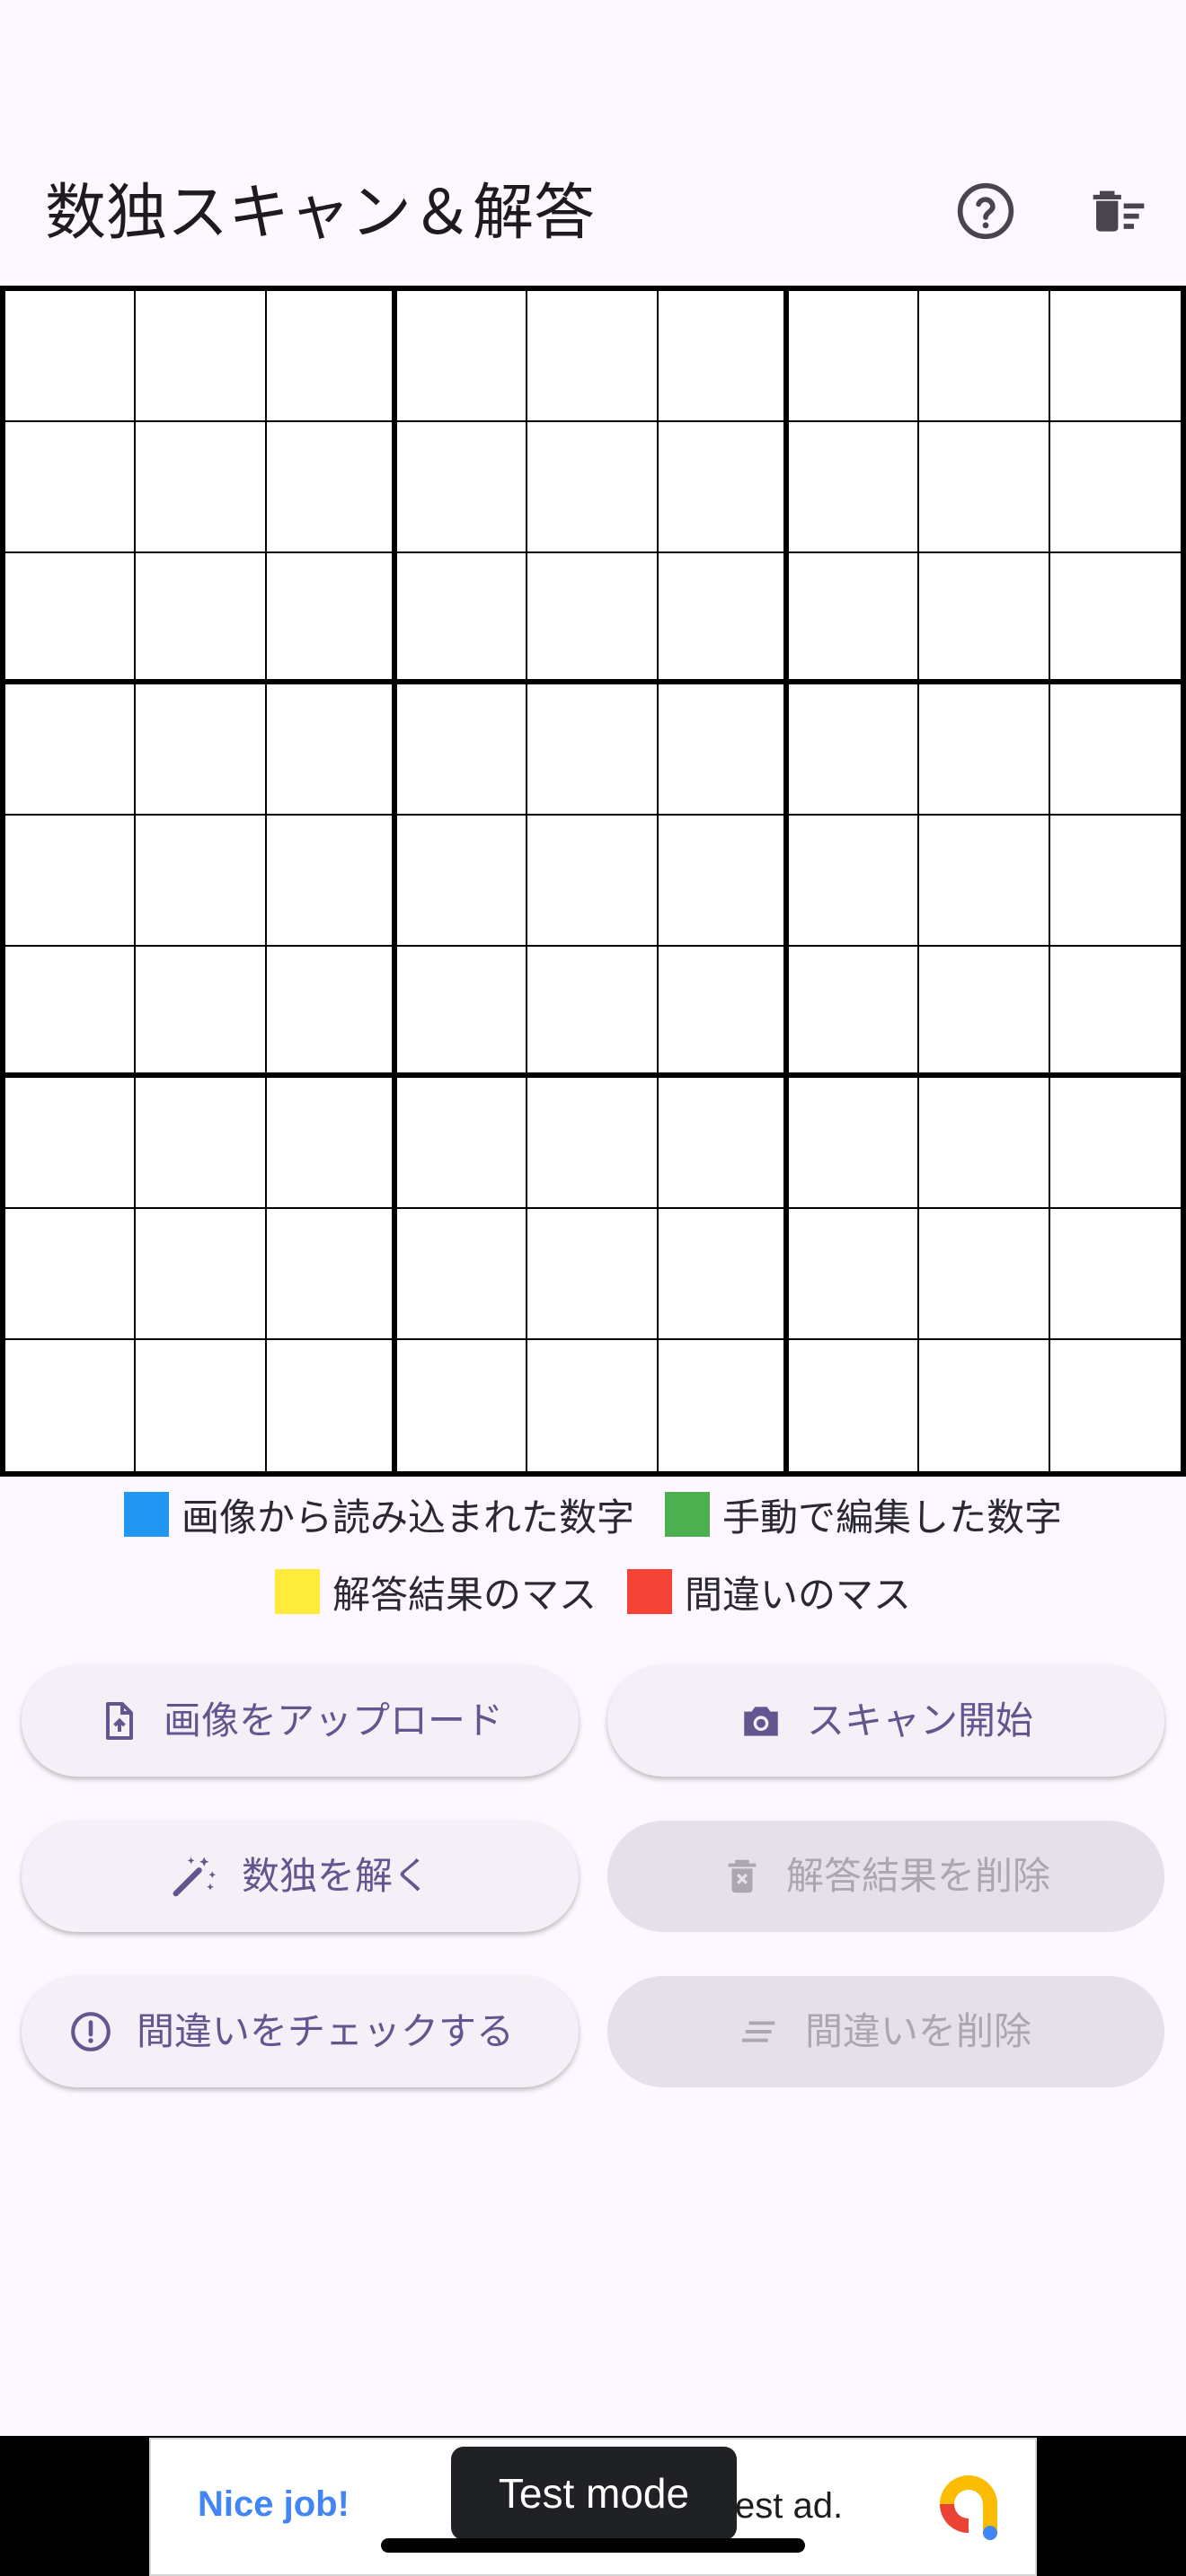 Image resolution: width=1186 pixels, height=2576 pixels. What do you see at coordinates (723, 1013) in the screenshot?
I see `sudoku-cell-r6c6` at bounding box center [723, 1013].